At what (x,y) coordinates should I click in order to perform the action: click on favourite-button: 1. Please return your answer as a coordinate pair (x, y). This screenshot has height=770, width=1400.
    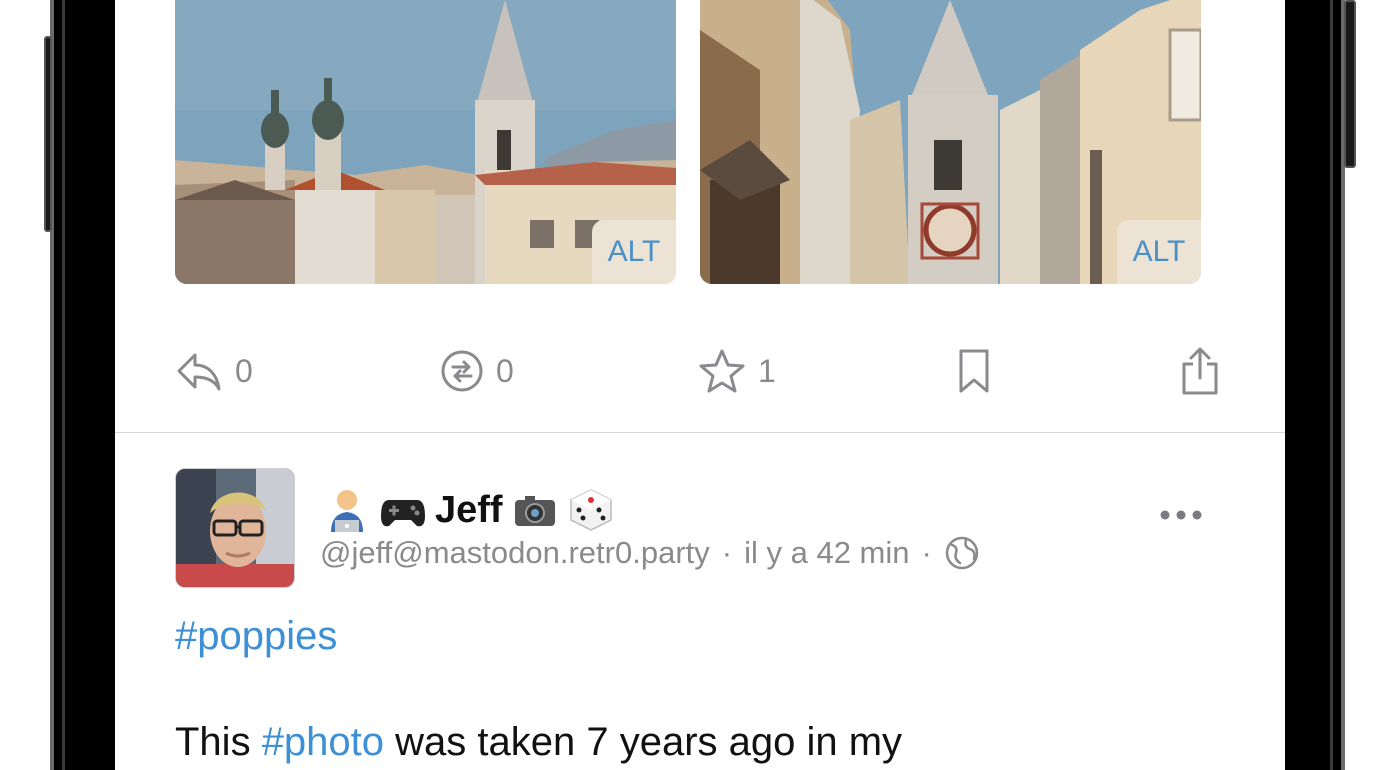
    Looking at the image, I should click on (737, 371).